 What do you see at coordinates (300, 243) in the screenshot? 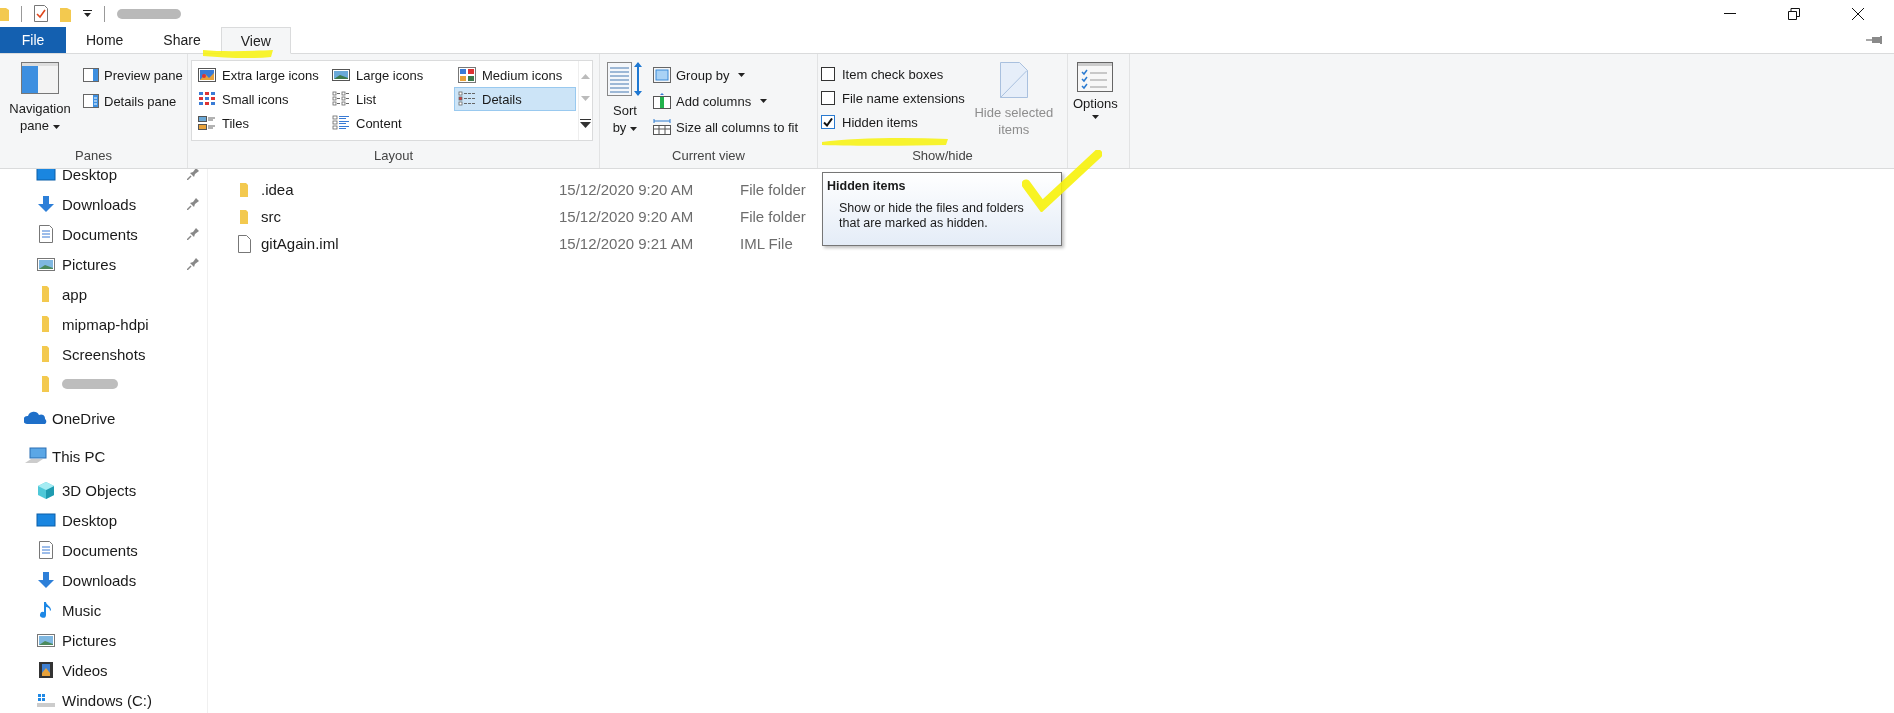
I see `file-name: gitAgain.iml` at bounding box center [300, 243].